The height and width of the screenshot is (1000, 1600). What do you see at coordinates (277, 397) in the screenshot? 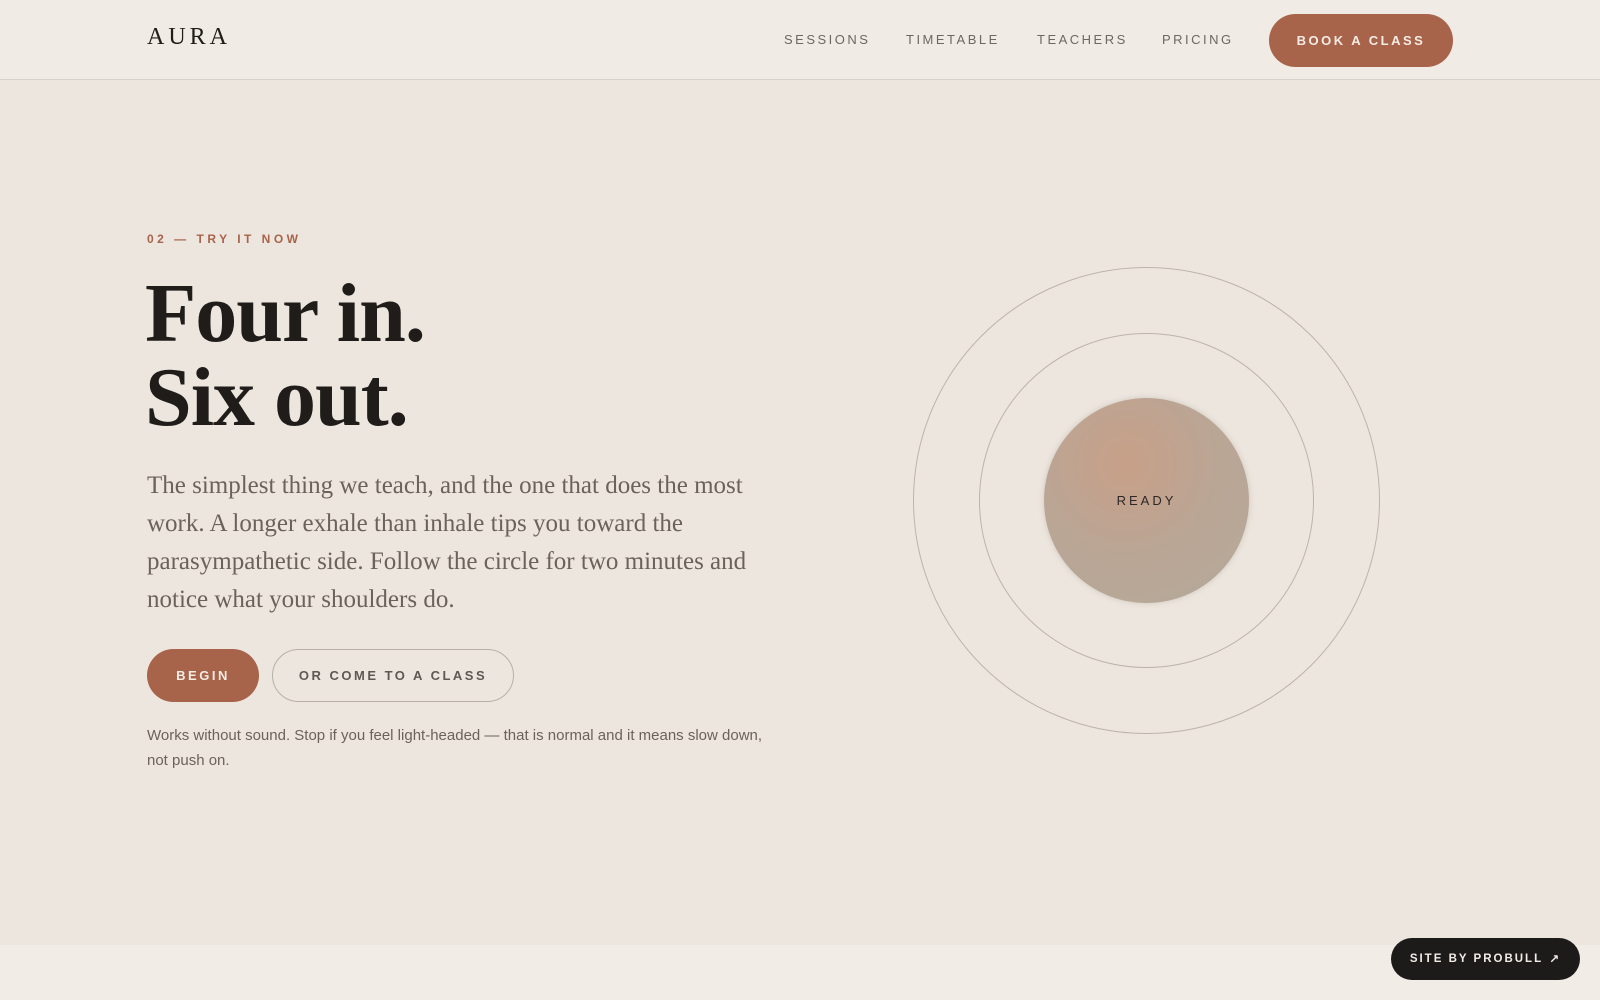
I see `headline-line-2: Six out.` at bounding box center [277, 397].